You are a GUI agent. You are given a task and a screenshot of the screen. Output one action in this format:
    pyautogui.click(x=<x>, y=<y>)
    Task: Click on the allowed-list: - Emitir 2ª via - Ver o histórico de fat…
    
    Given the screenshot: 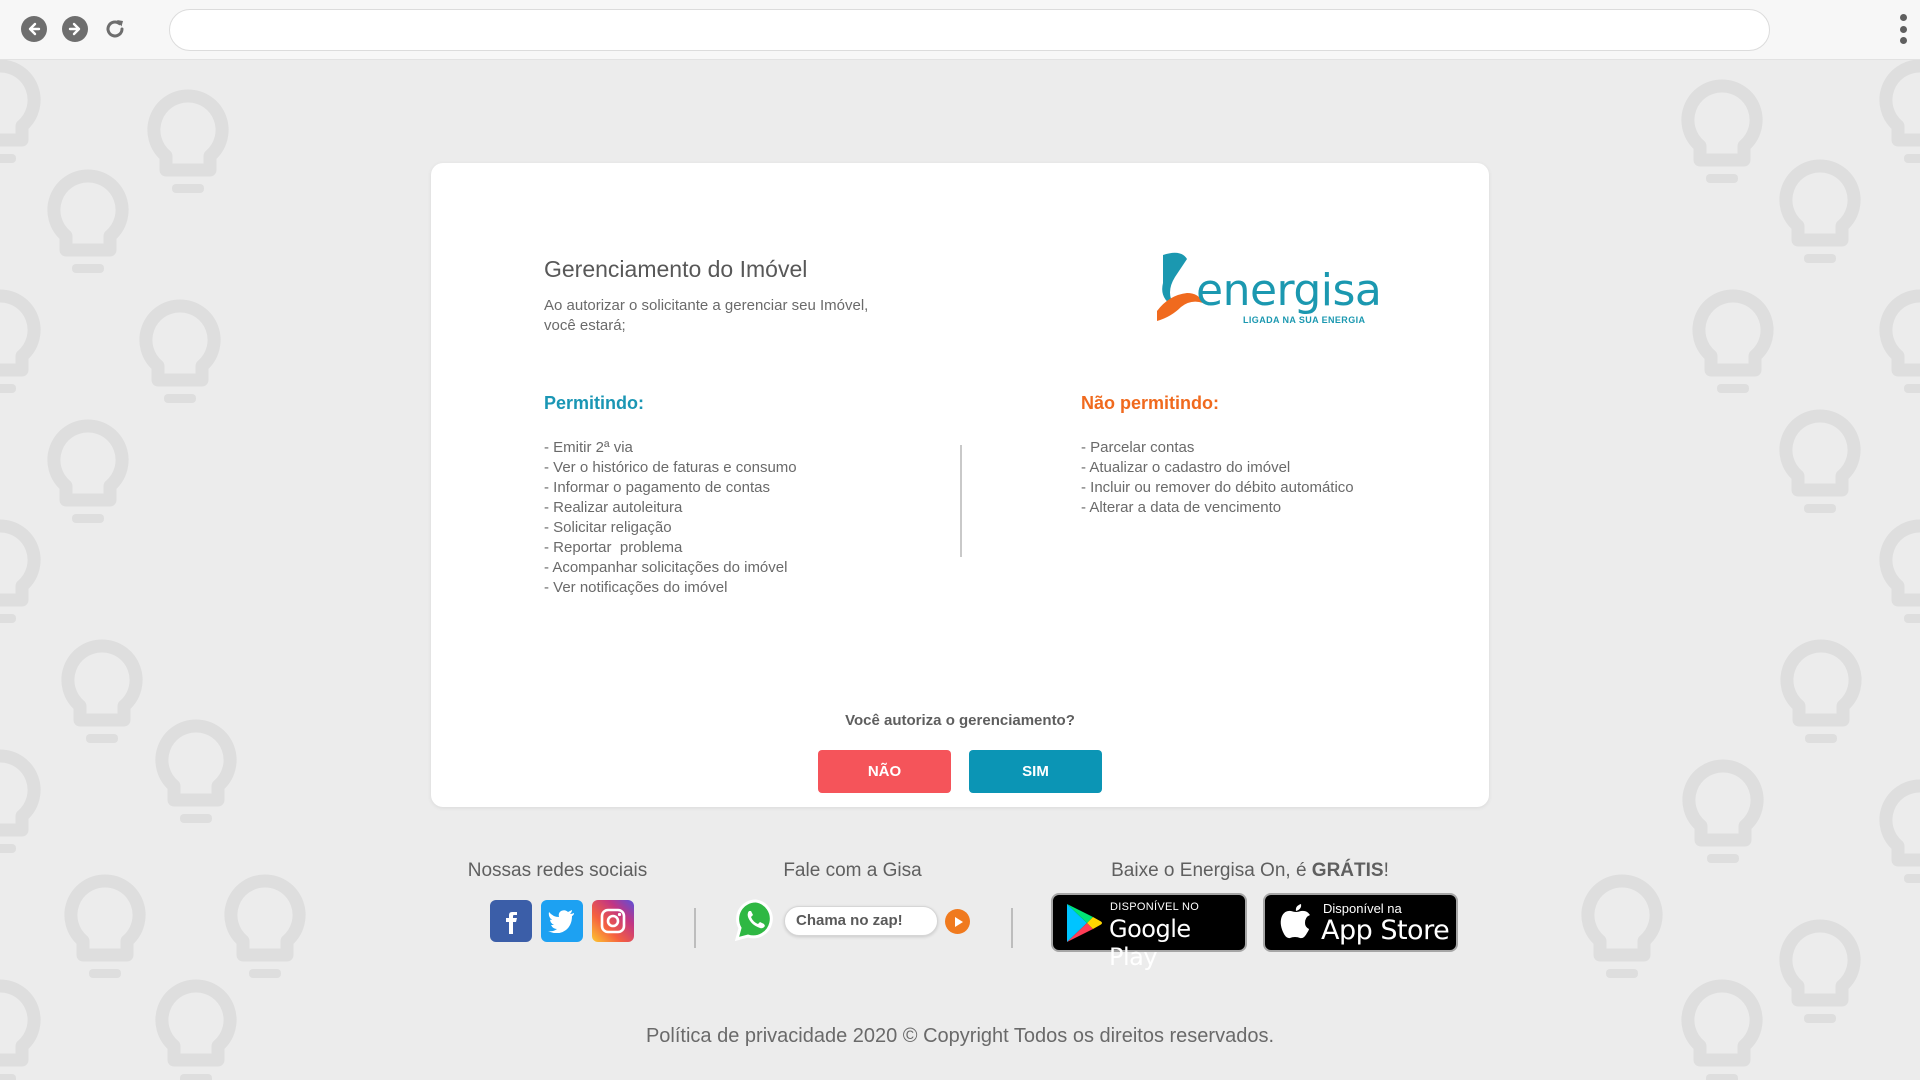 What is the action you would take?
    pyautogui.click(x=670, y=518)
    